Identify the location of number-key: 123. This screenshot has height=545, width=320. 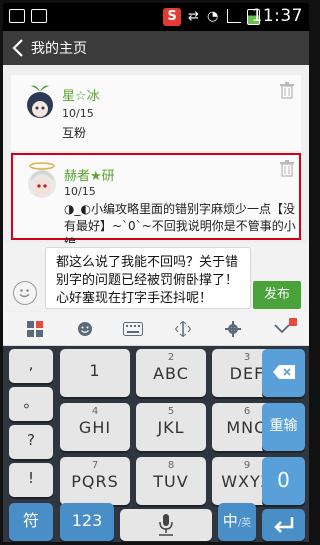
(87, 522).